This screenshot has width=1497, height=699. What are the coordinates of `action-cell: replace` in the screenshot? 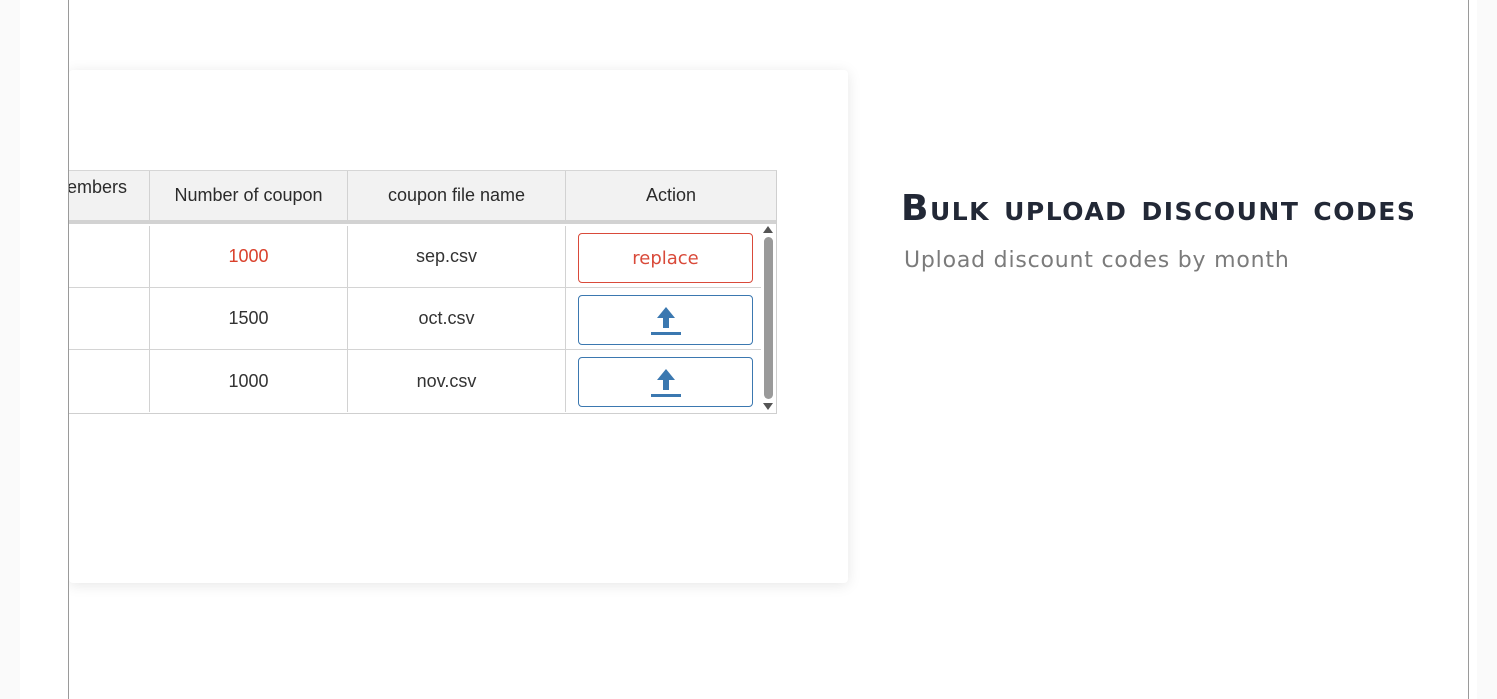 It's located at (664, 256).